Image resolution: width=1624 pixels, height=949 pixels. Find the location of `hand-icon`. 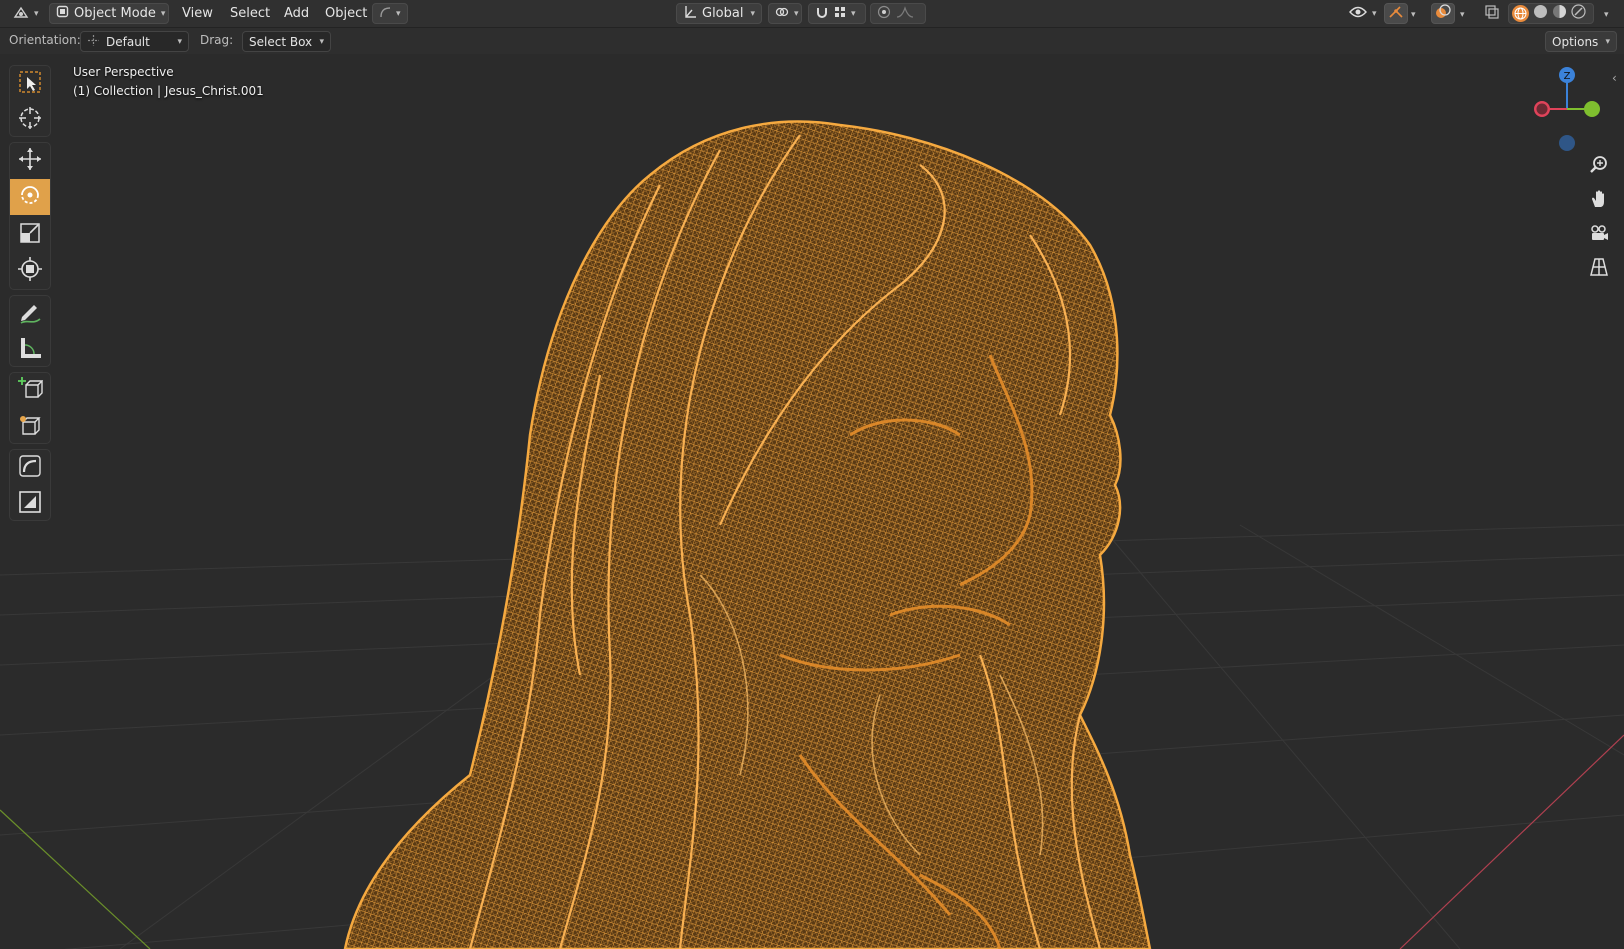

hand-icon is located at coordinates (1599, 201).